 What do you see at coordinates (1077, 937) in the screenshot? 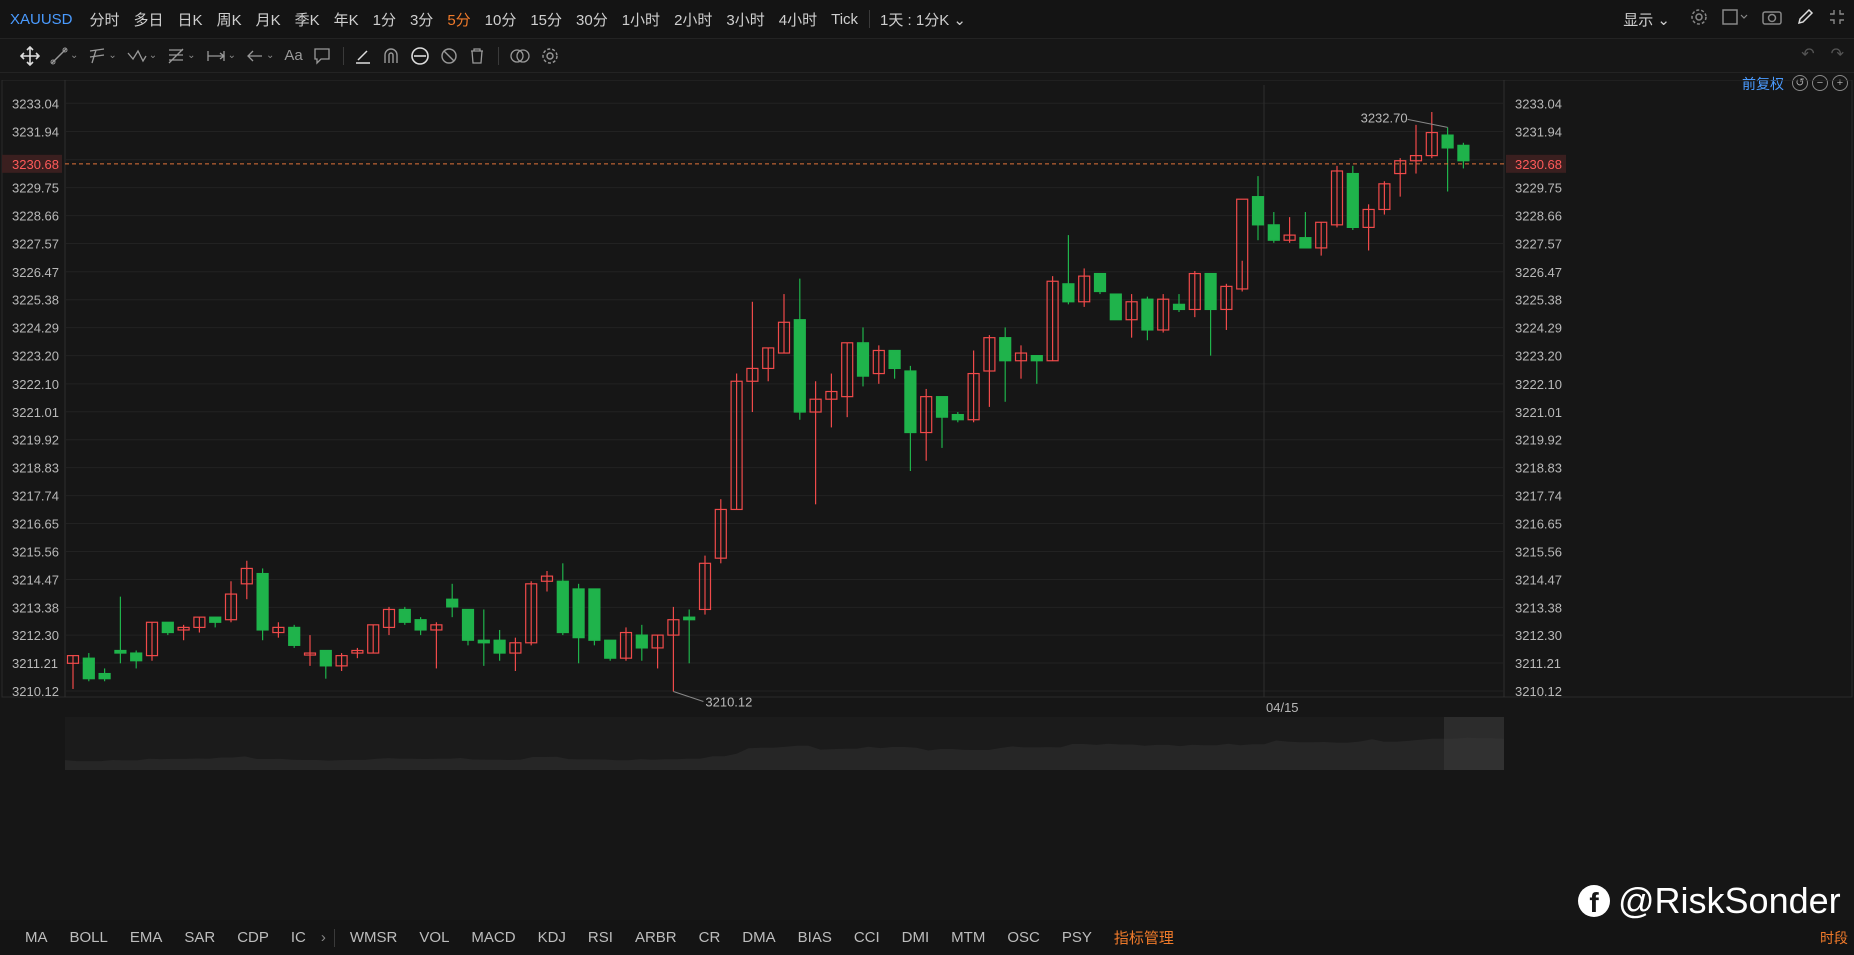
I see `indicator-tab: PSY` at bounding box center [1077, 937].